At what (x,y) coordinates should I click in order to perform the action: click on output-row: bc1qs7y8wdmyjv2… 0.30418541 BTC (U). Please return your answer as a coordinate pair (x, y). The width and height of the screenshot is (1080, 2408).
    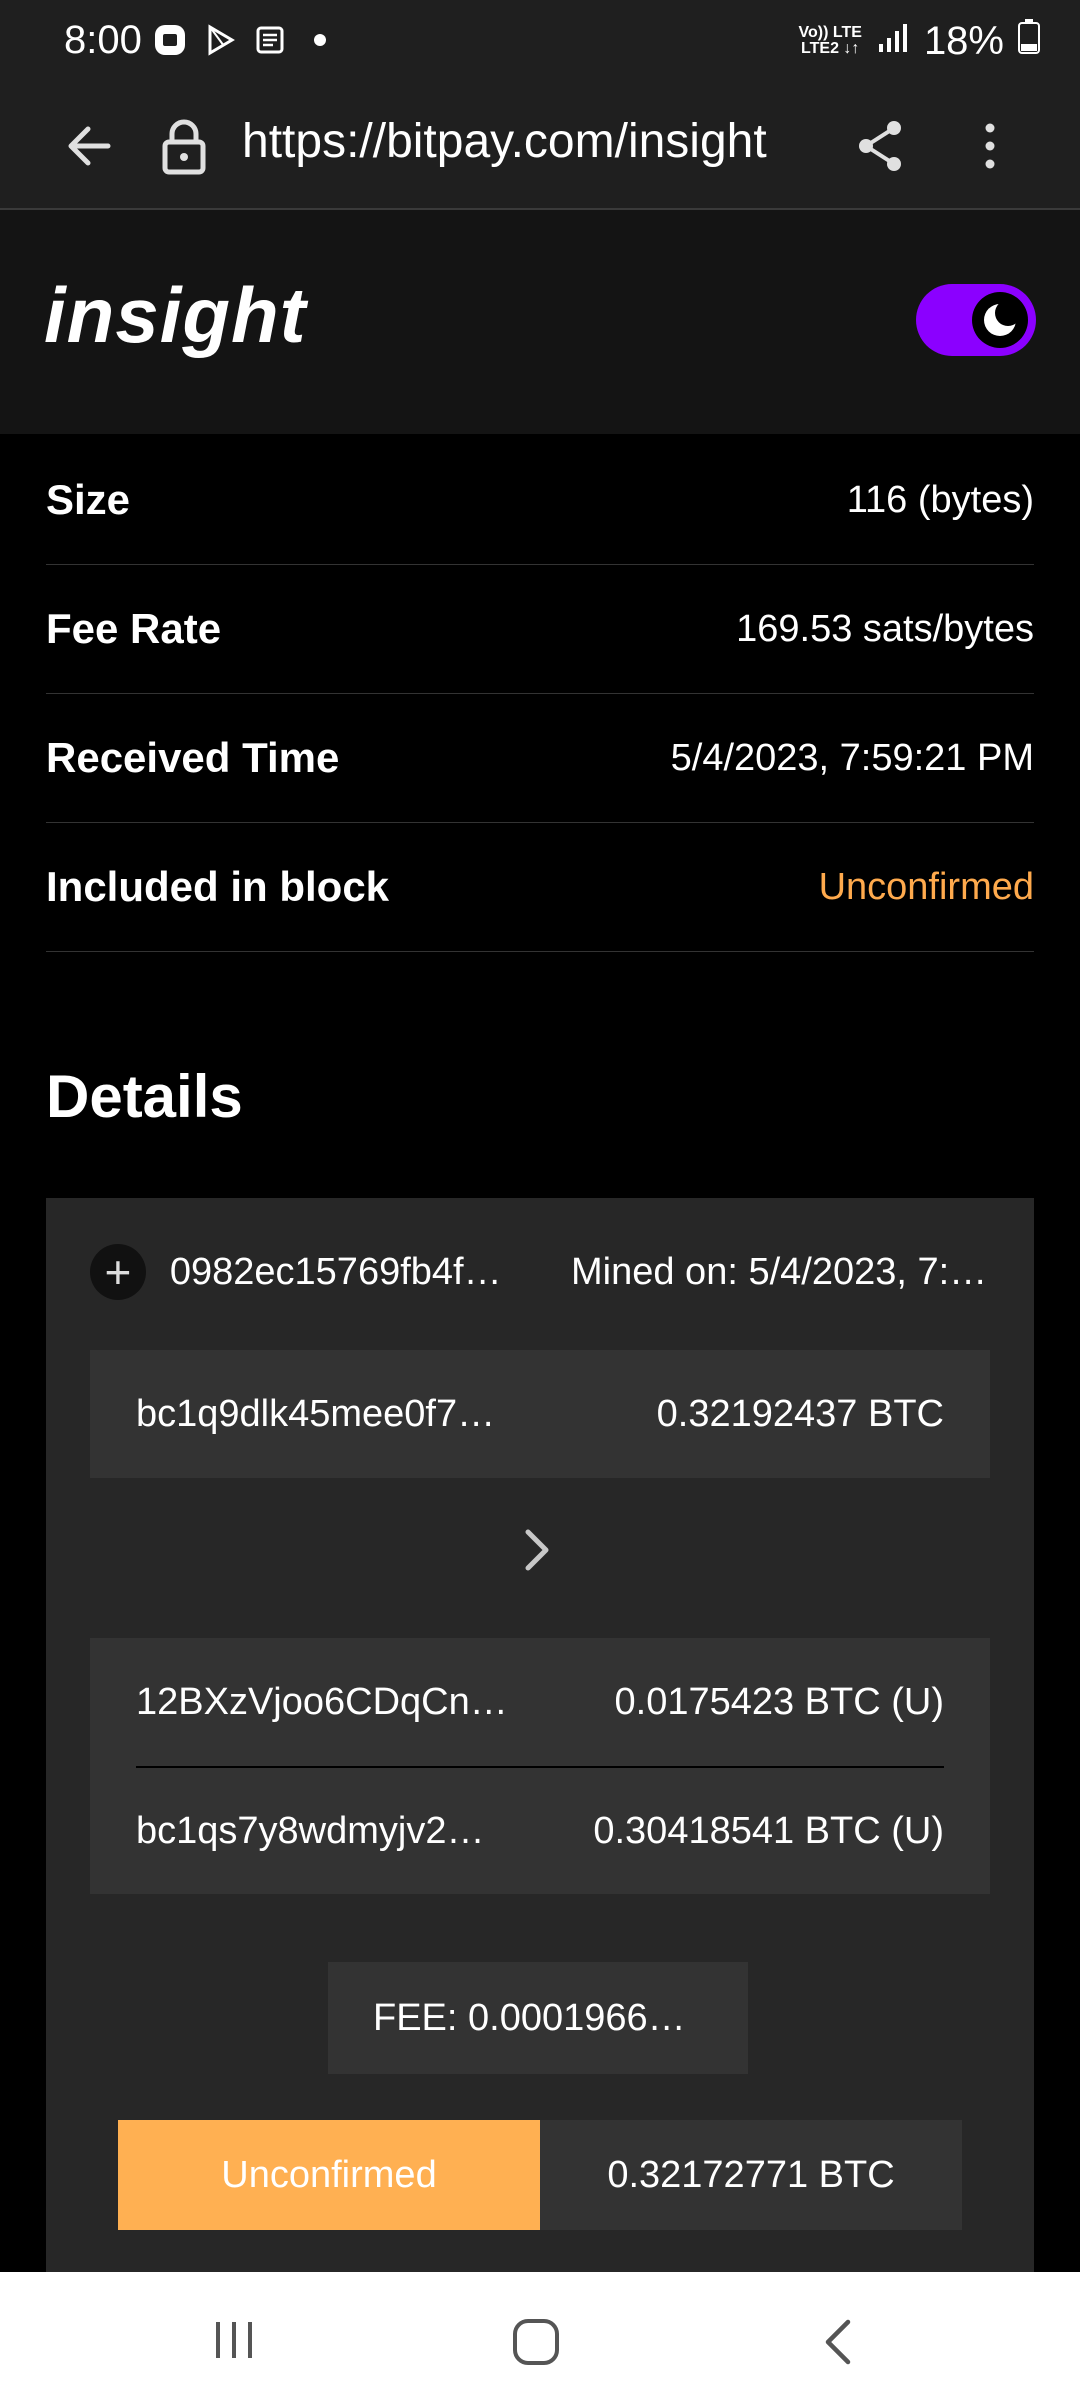
    Looking at the image, I should click on (540, 1830).